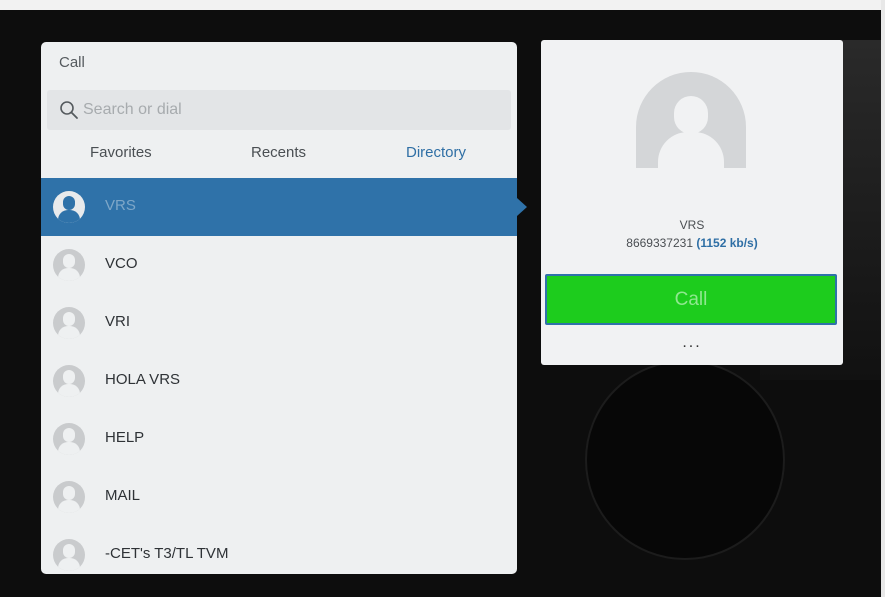 This screenshot has width=885, height=597. Describe the element at coordinates (293, 110) in the screenshot. I see `search-input` at that location.